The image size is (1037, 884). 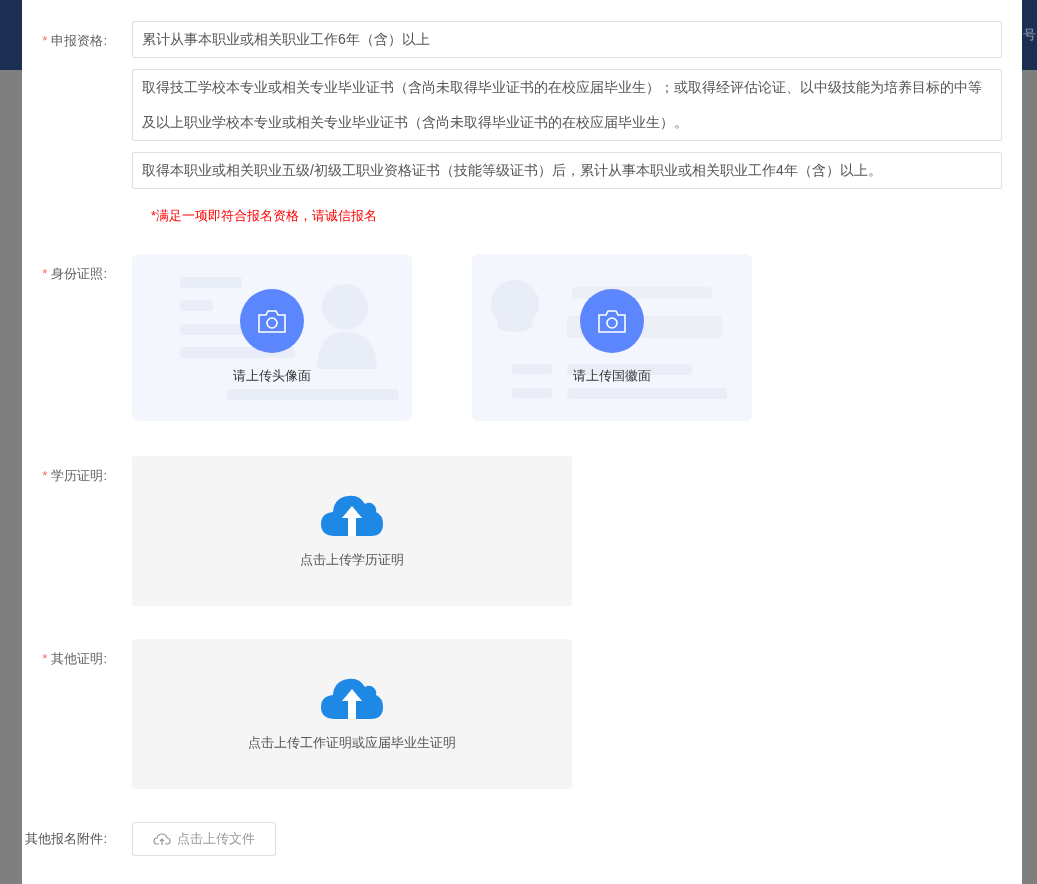 I want to click on header-text: 号, so click(x=1029, y=35).